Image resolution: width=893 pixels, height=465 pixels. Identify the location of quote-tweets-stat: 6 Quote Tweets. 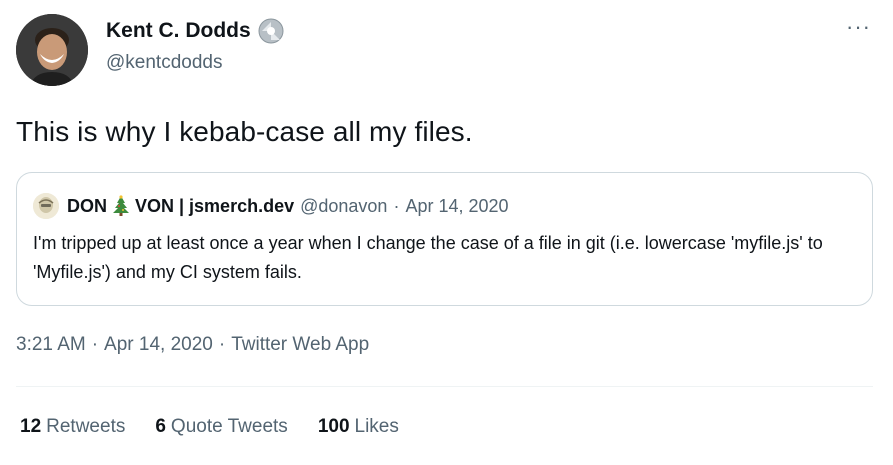
(221, 427).